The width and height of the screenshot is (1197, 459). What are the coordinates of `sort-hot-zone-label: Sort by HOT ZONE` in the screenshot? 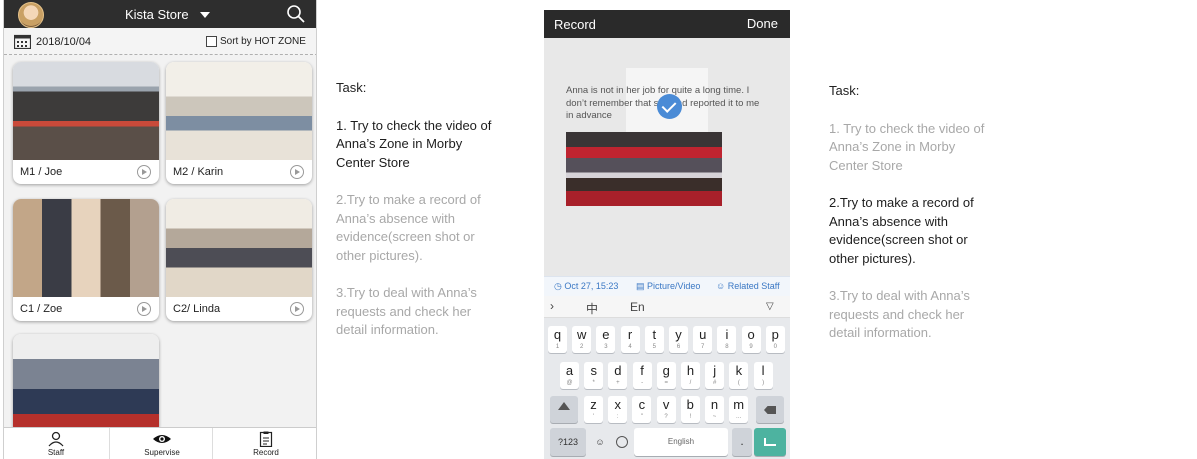 It's located at (263, 41).